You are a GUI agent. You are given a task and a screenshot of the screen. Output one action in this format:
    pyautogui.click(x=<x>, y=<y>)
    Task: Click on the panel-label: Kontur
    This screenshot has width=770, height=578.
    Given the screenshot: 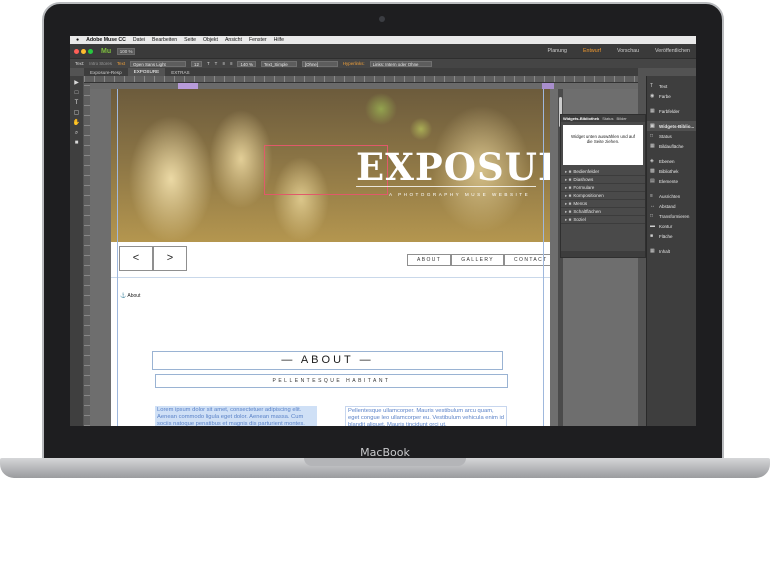 What is the action you would take?
    pyautogui.click(x=666, y=226)
    